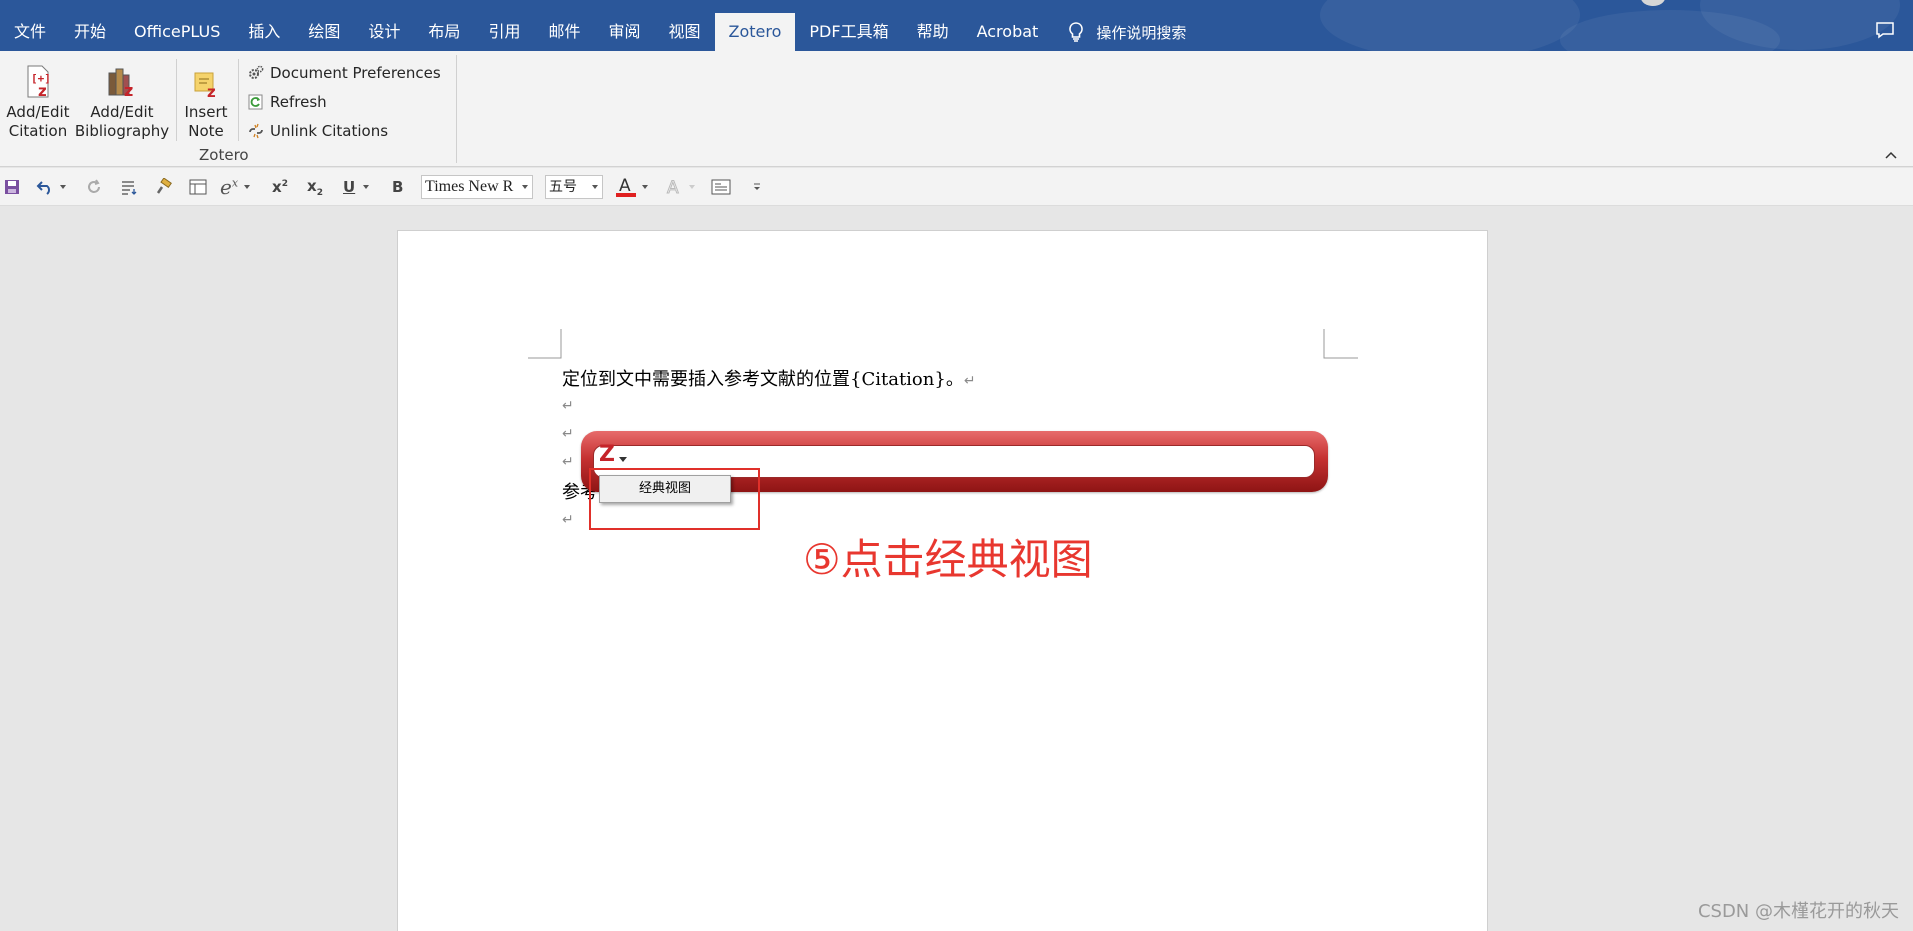 The height and width of the screenshot is (931, 1913). I want to click on tab-insert: 插入, so click(264, 32).